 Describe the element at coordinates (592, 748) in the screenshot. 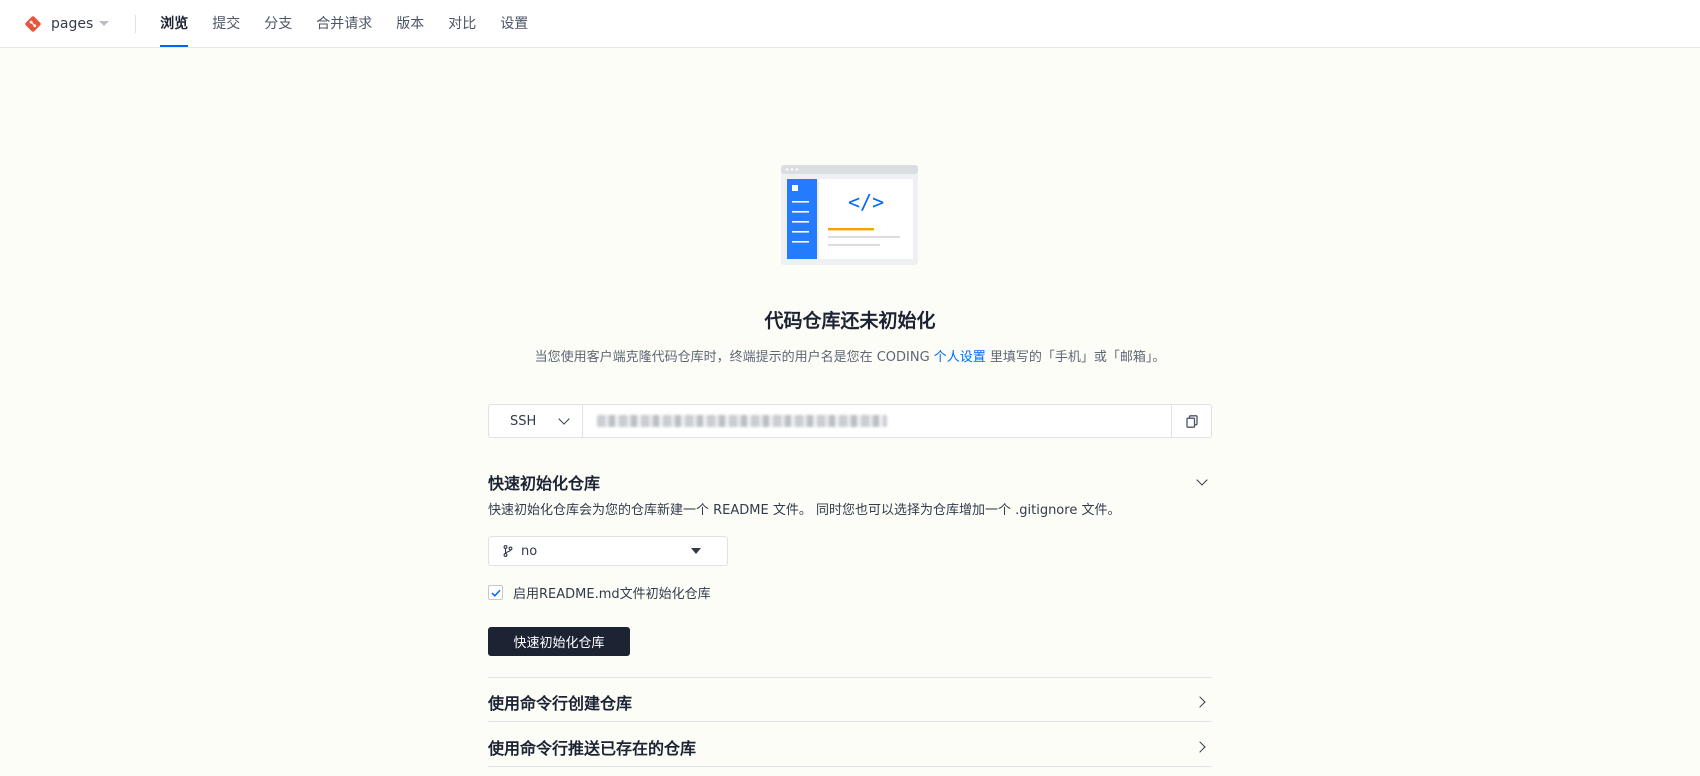

I see `cli-push-title: 使用命令行推送已存在的仓库` at that location.